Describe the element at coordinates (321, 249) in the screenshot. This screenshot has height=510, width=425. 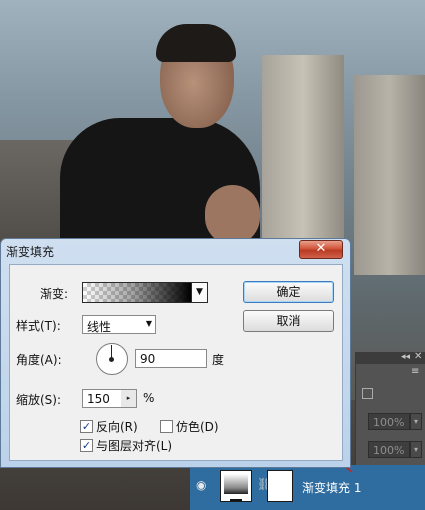
I see `close-button: ✕` at that location.